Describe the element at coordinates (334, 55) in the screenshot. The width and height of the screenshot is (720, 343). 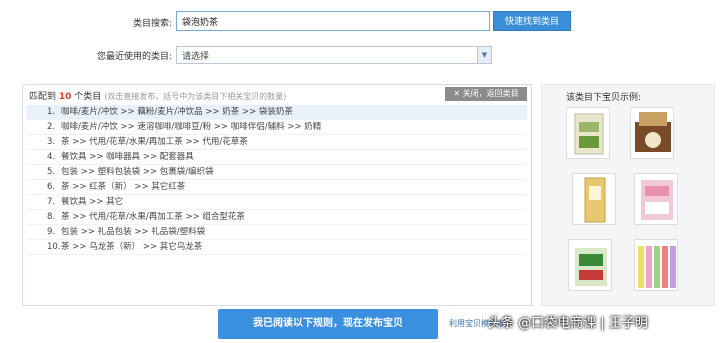
I see `recent-category-select: 请选择 ▼` at that location.